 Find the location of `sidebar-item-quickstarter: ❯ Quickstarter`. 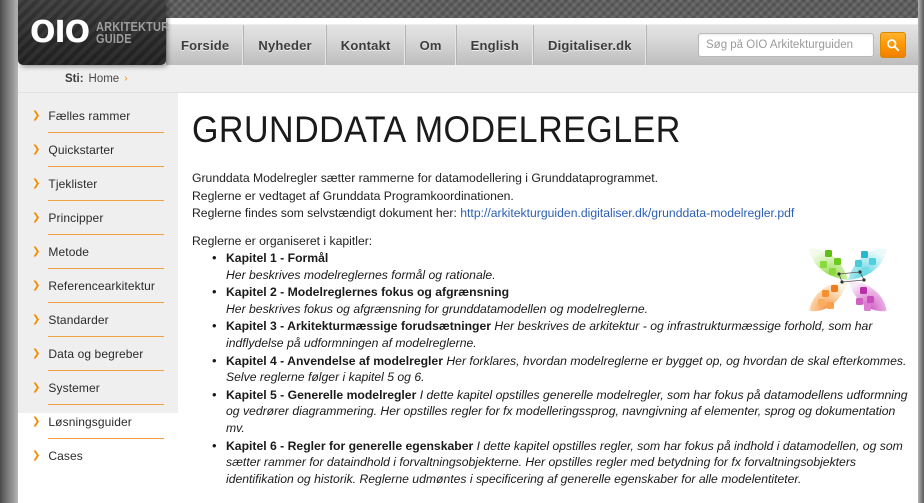

sidebar-item-quickstarter: ❯ Quickstarter is located at coordinates (97, 149).